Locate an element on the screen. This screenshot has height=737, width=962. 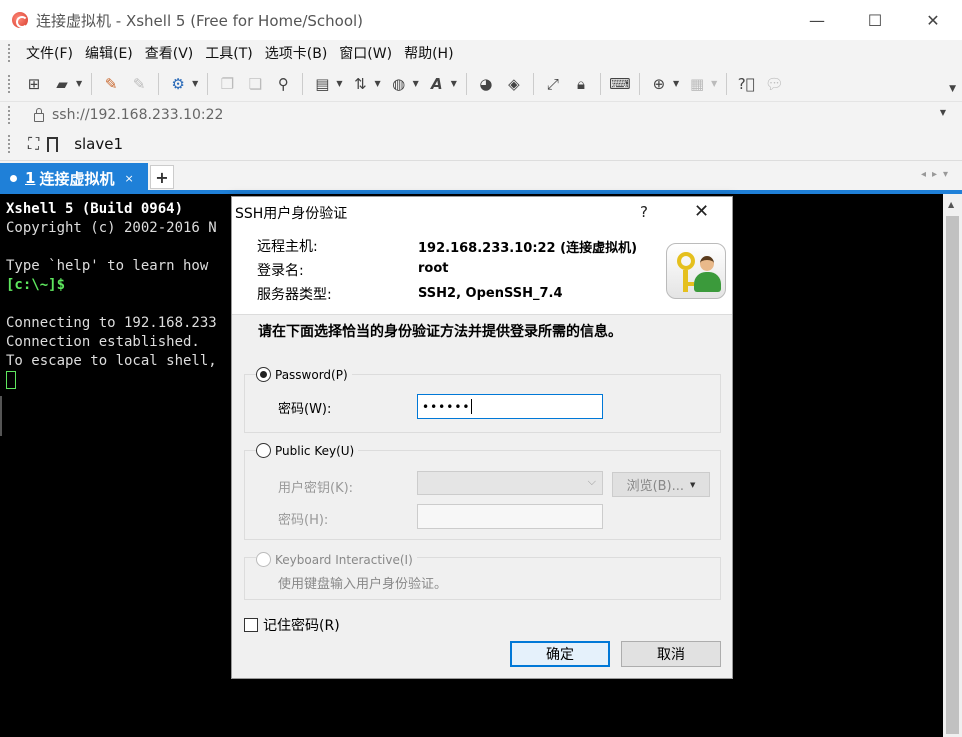
lock-icon: 🔒︎ is located at coordinates (581, 84).